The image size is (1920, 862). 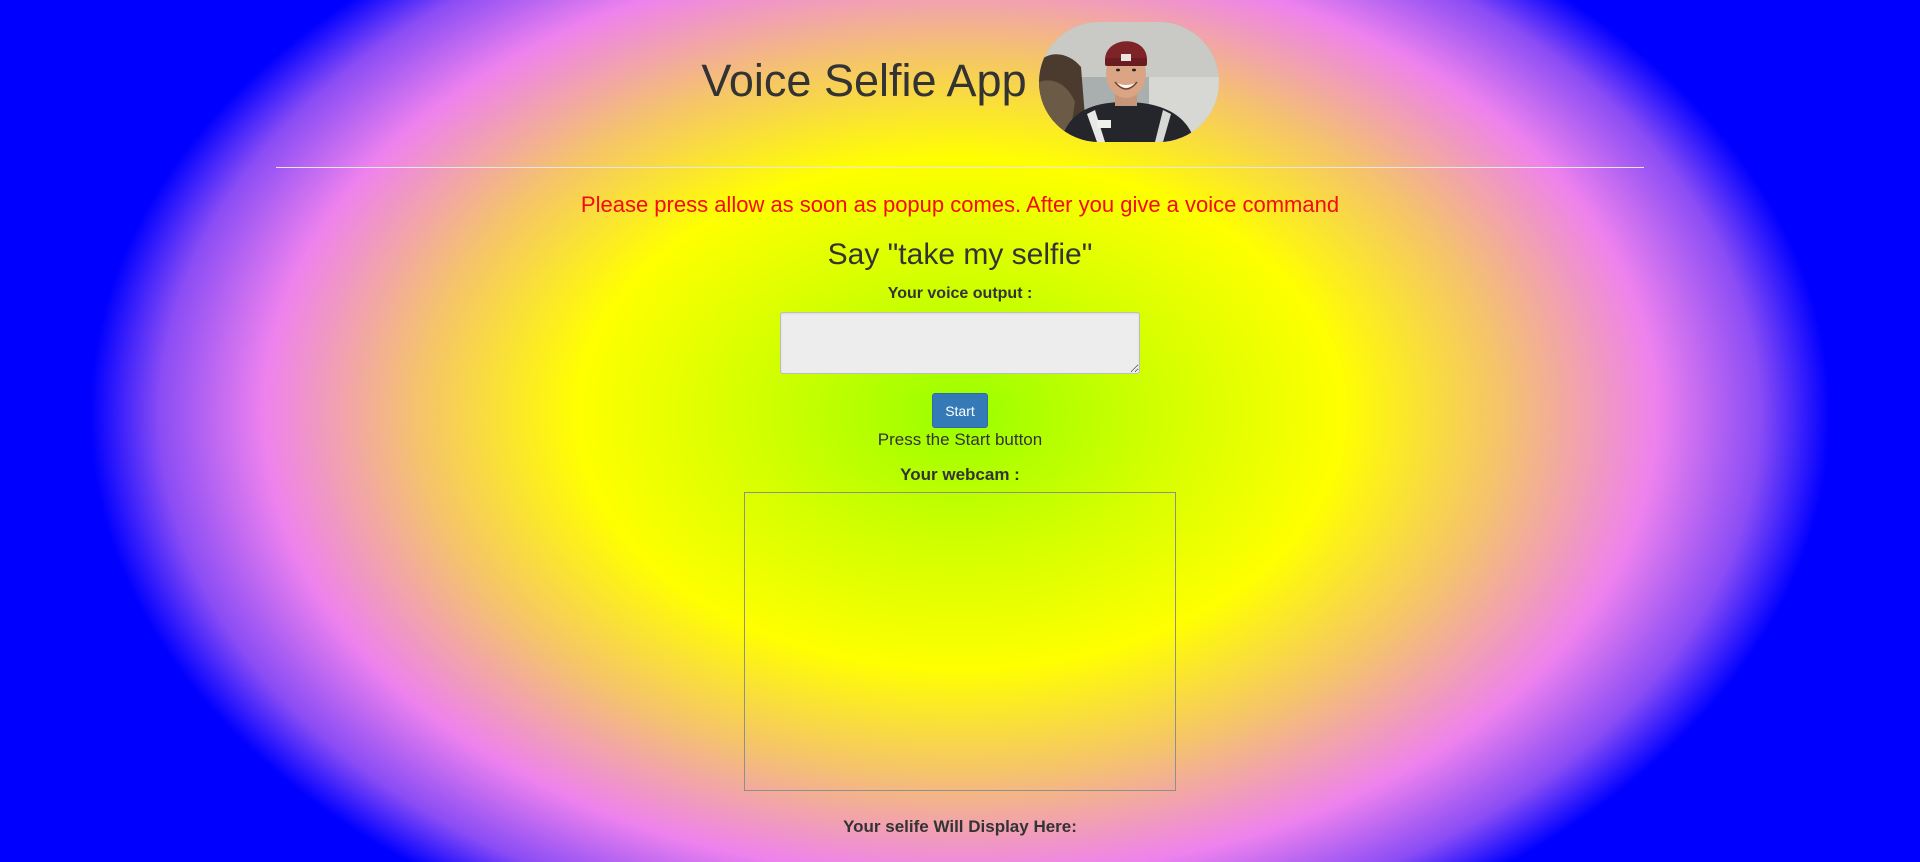 What do you see at coordinates (960, 254) in the screenshot?
I see `voice-instruction: Say "take my selfie"` at bounding box center [960, 254].